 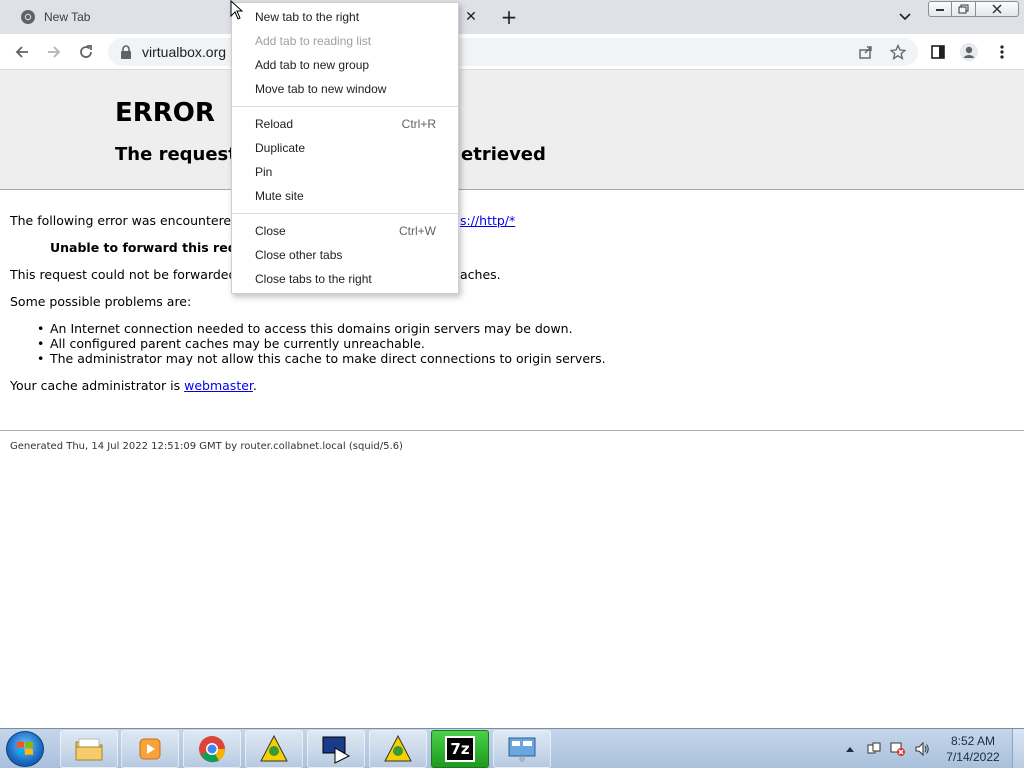 I want to click on 7zip-taskbar-button: 7z, so click(x=460, y=749).